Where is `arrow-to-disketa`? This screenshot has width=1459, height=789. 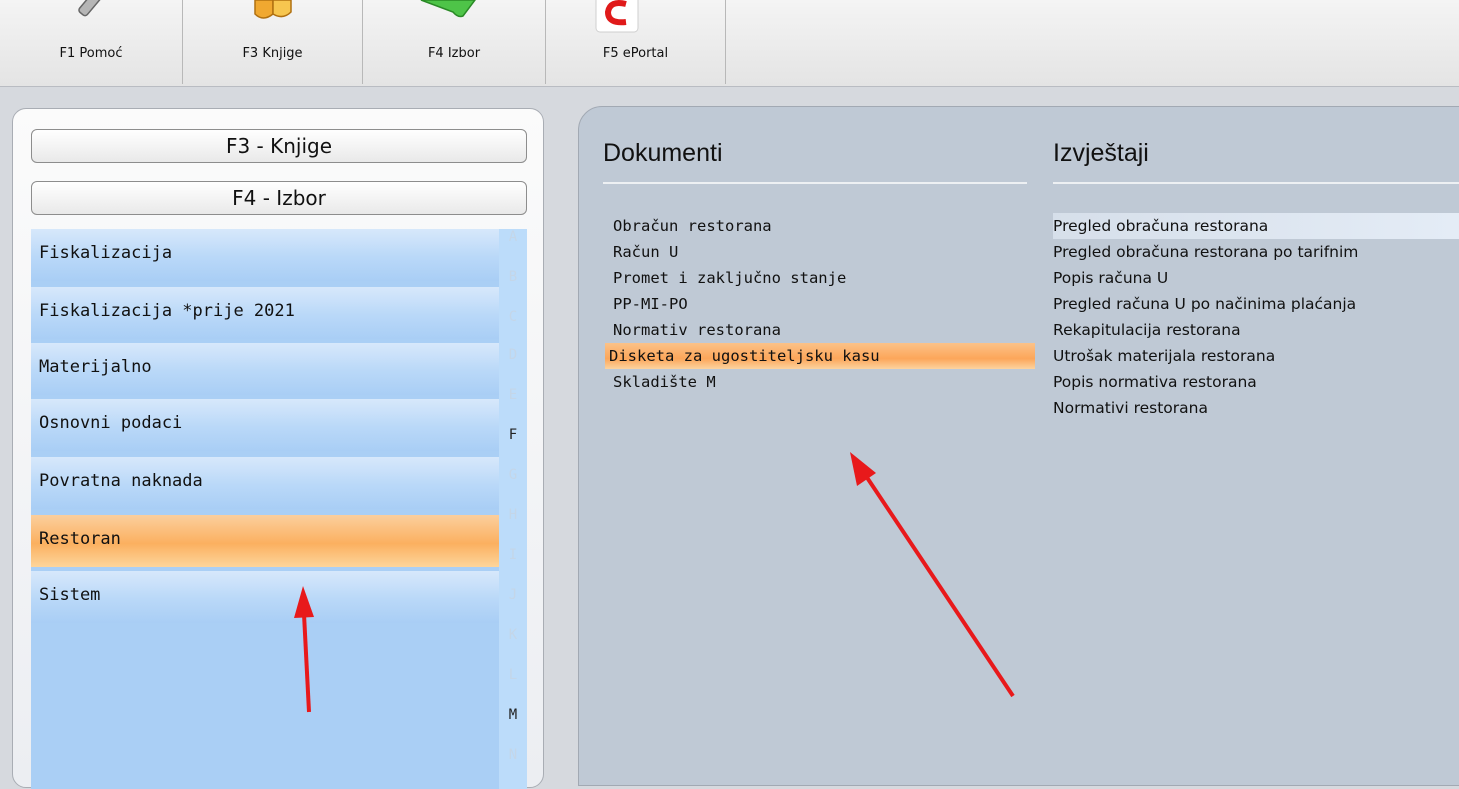 arrow-to-disketa is located at coordinates (932, 575).